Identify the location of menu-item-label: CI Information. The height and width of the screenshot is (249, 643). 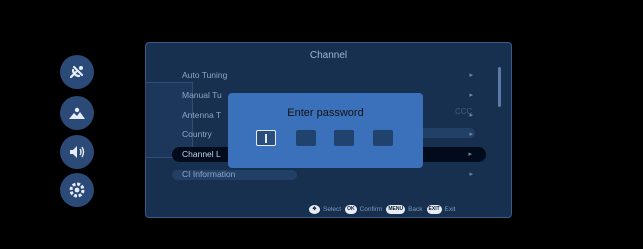
(209, 174).